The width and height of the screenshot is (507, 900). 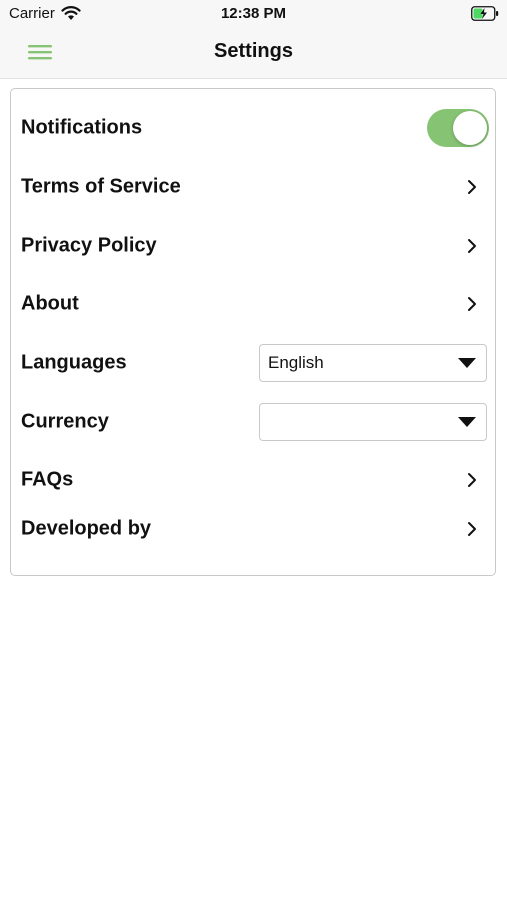 I want to click on status-time: 12:38 PM, so click(x=253, y=13).